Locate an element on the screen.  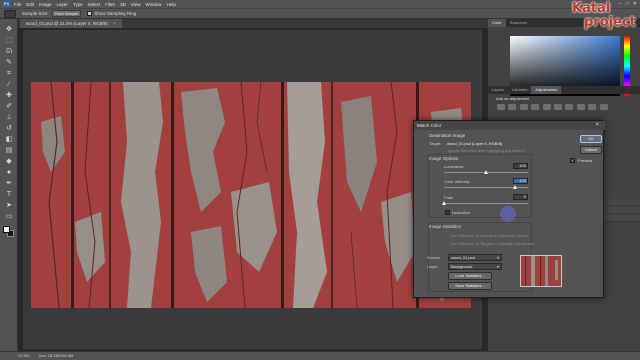
color-intensity-slider-thumb is located at coordinates (515, 187).